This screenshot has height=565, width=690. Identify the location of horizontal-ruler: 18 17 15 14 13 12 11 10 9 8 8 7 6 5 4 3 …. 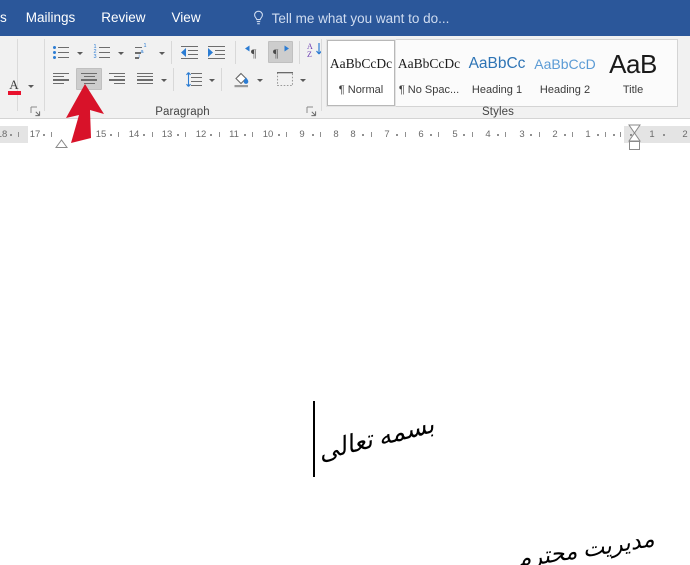
(345, 137).